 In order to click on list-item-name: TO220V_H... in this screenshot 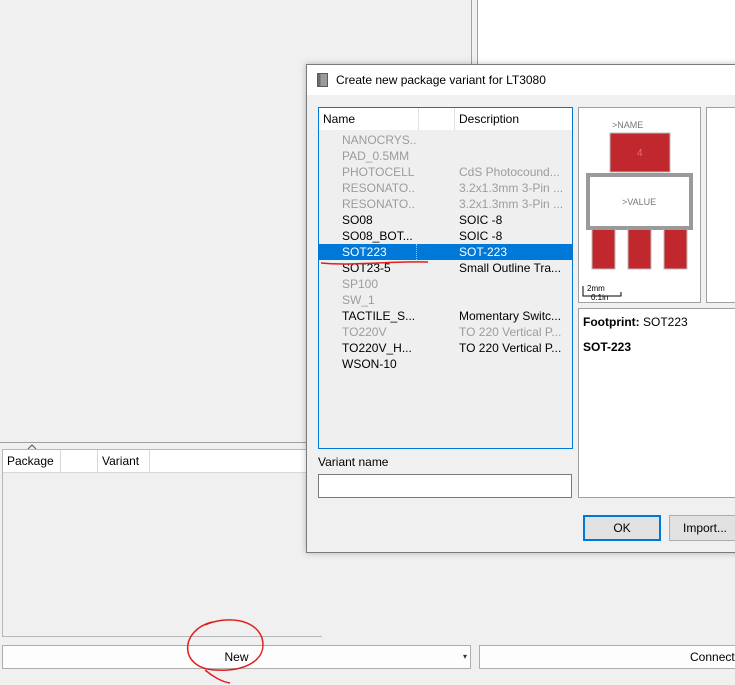, I will do `click(377, 348)`.